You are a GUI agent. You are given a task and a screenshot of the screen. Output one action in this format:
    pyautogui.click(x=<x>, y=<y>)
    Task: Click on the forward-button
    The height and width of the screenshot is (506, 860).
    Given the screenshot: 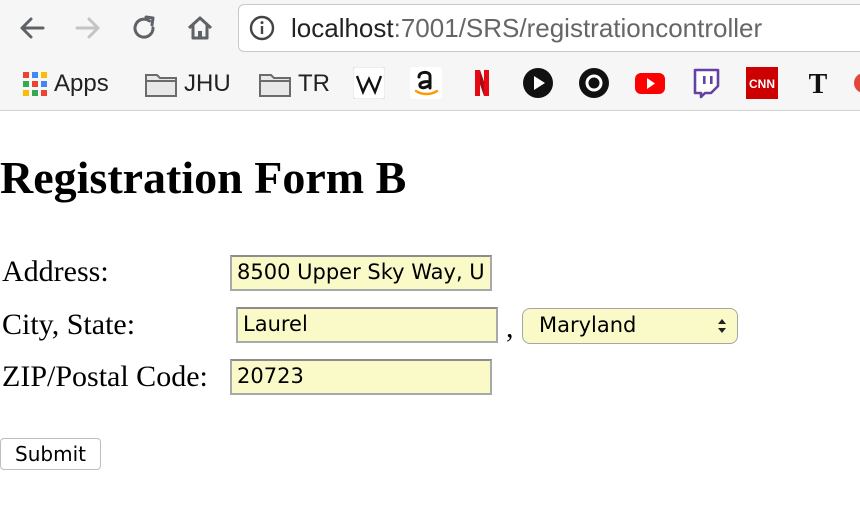 What is the action you would take?
    pyautogui.click(x=88, y=28)
    